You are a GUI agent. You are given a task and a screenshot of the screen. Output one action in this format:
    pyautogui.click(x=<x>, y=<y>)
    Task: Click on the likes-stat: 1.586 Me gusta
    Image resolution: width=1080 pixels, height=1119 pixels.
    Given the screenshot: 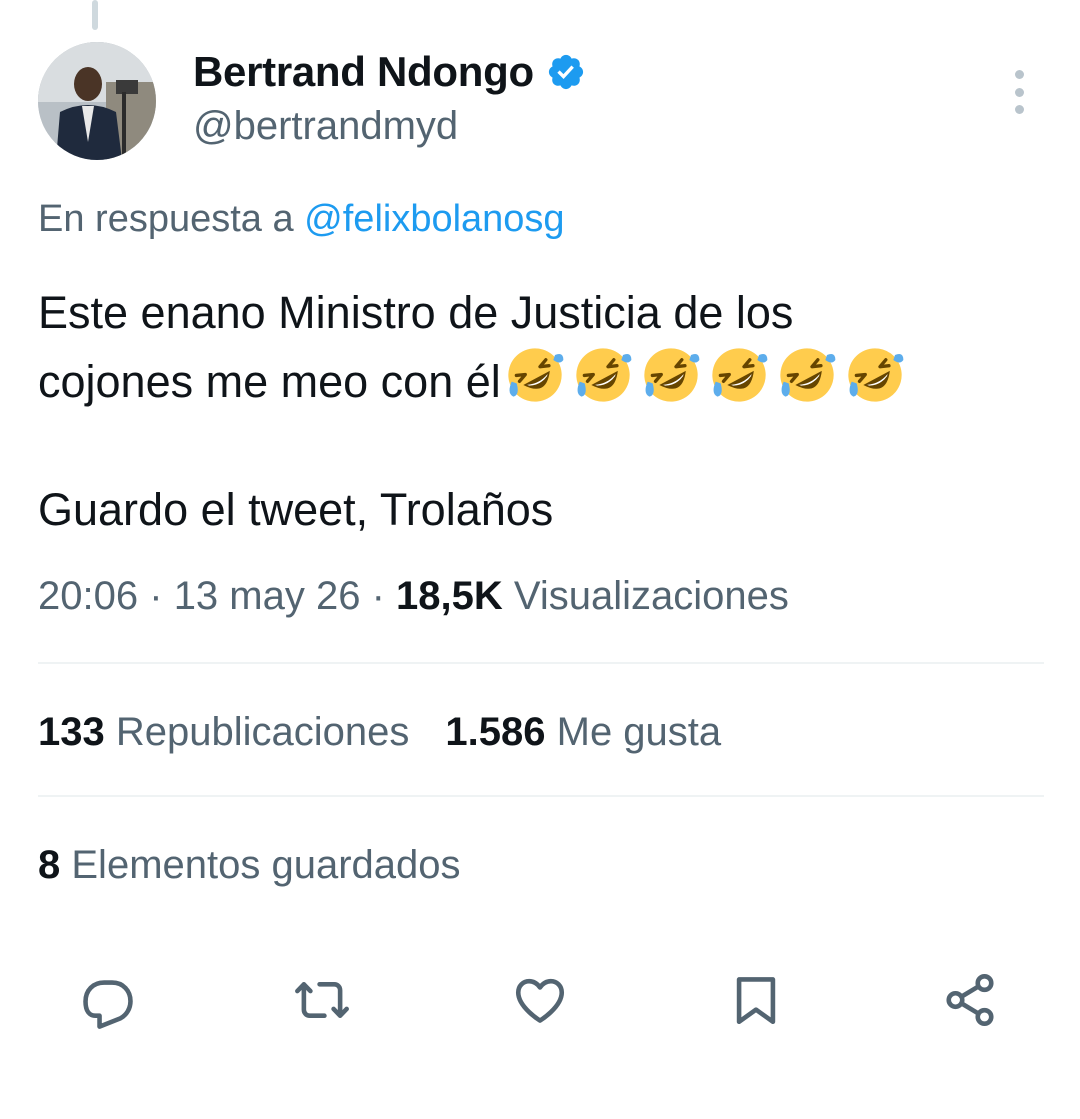 What is the action you would take?
    pyautogui.click(x=583, y=732)
    